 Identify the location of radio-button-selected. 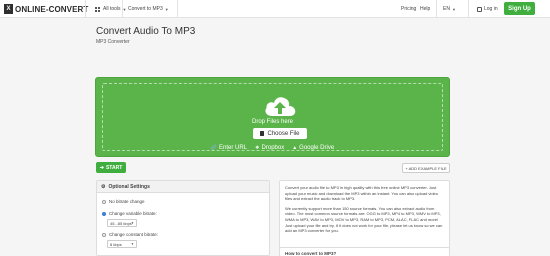
(104, 213).